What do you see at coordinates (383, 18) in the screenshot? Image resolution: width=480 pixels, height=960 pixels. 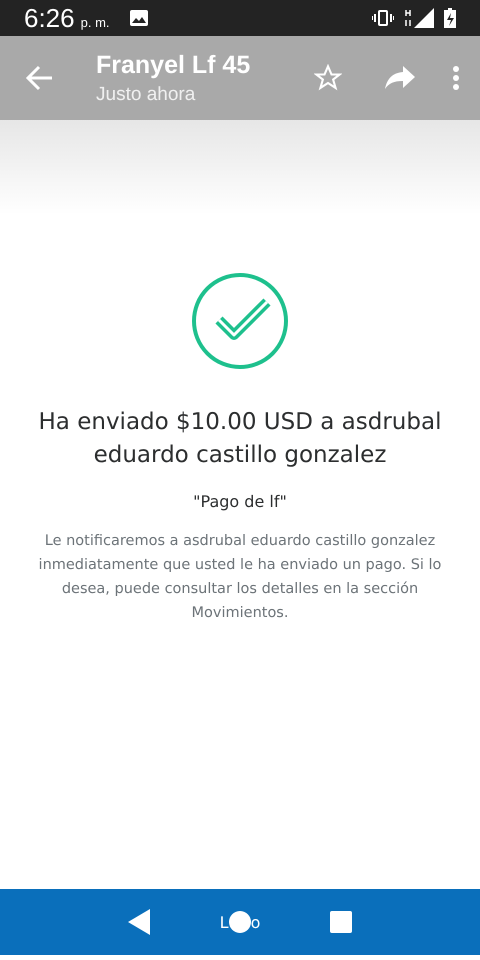 I see `vibrate-icon` at bounding box center [383, 18].